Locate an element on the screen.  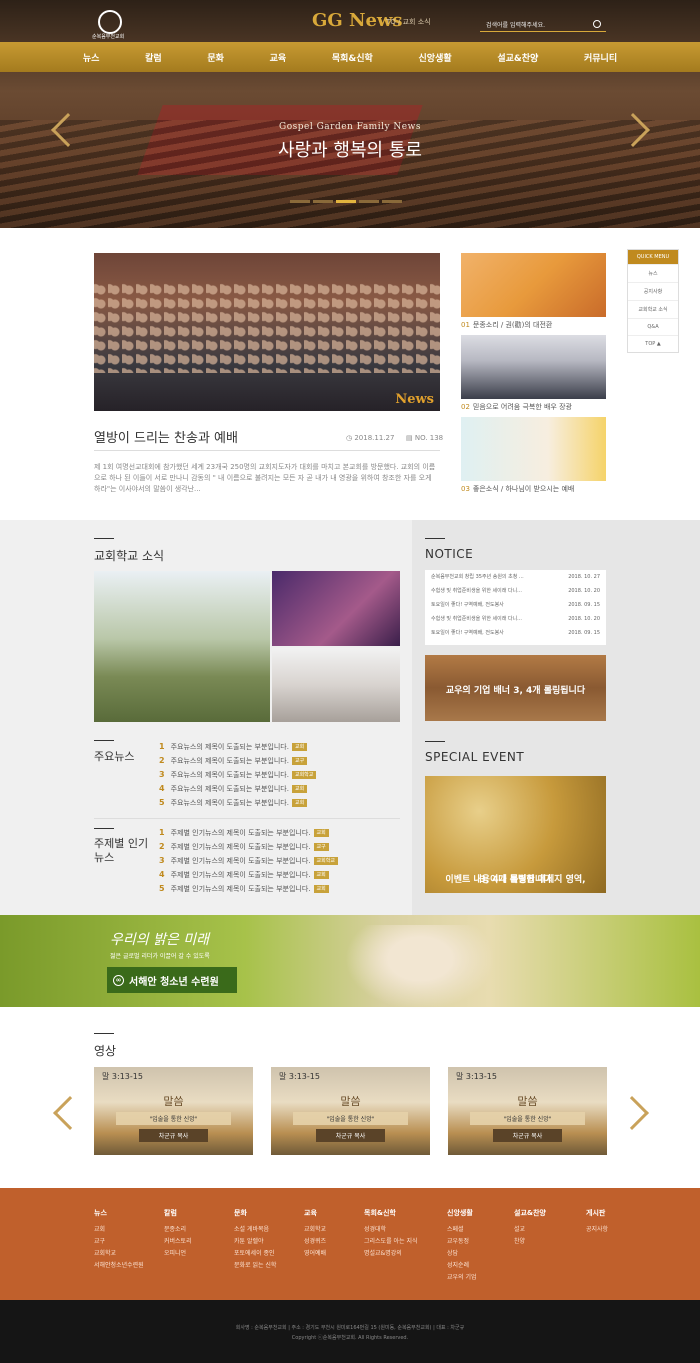
quick-menu-item: 교회학교 소식 is located at coordinates (653, 309).